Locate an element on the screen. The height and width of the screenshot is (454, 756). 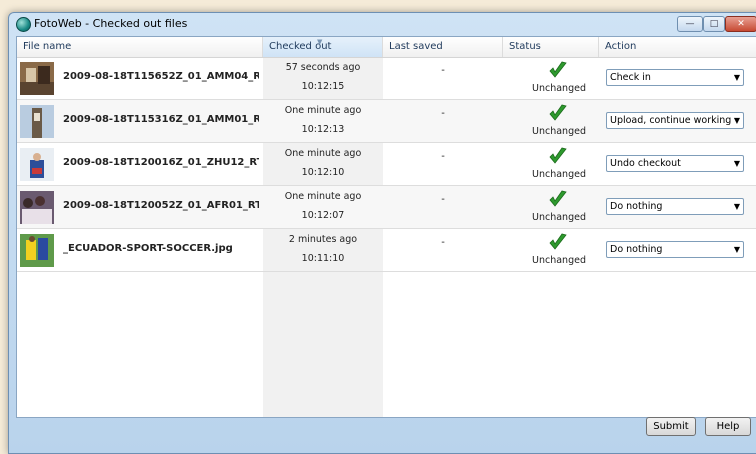
help-button: Help is located at coordinates (728, 426).